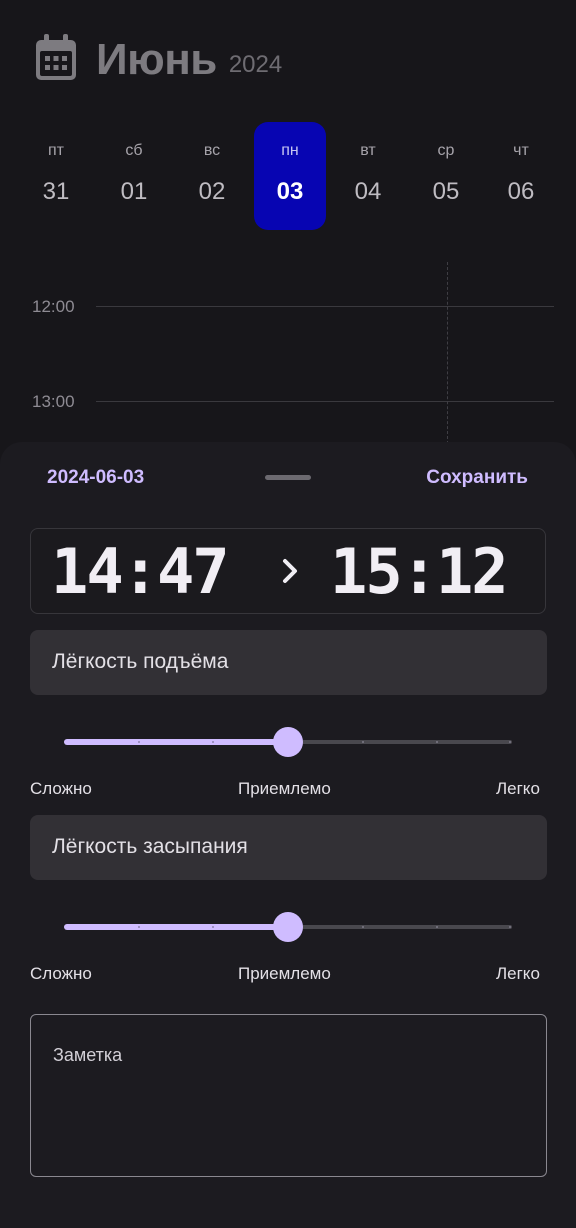 This screenshot has width=576, height=1228. I want to click on day-number: 01, so click(134, 191).